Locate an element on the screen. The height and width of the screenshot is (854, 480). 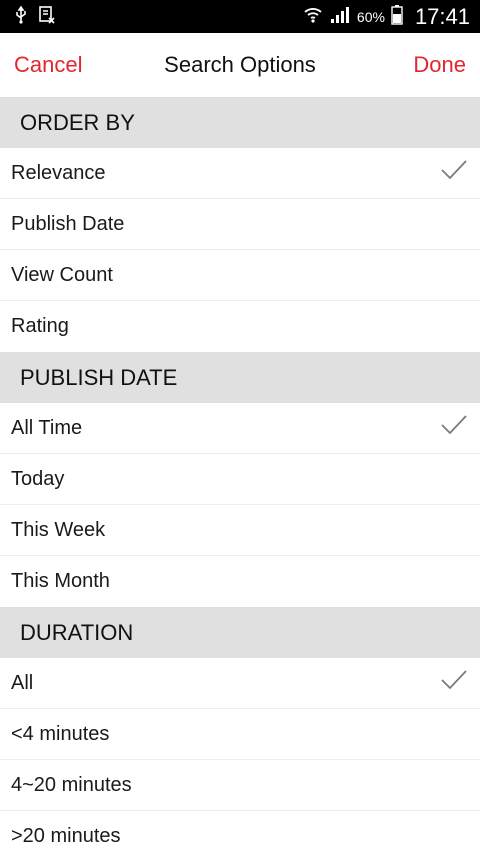
option-label: Today is located at coordinates (38, 478).